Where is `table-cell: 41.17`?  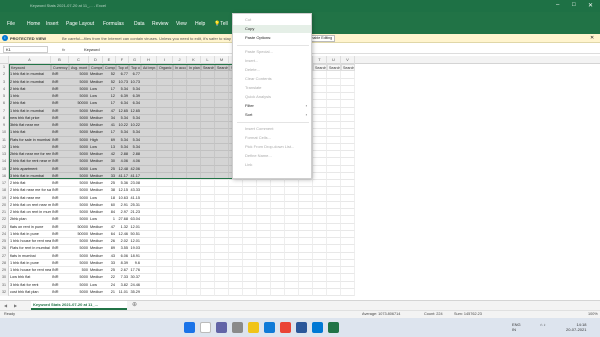
table-cell: 41.17 is located at coordinates (135, 176).